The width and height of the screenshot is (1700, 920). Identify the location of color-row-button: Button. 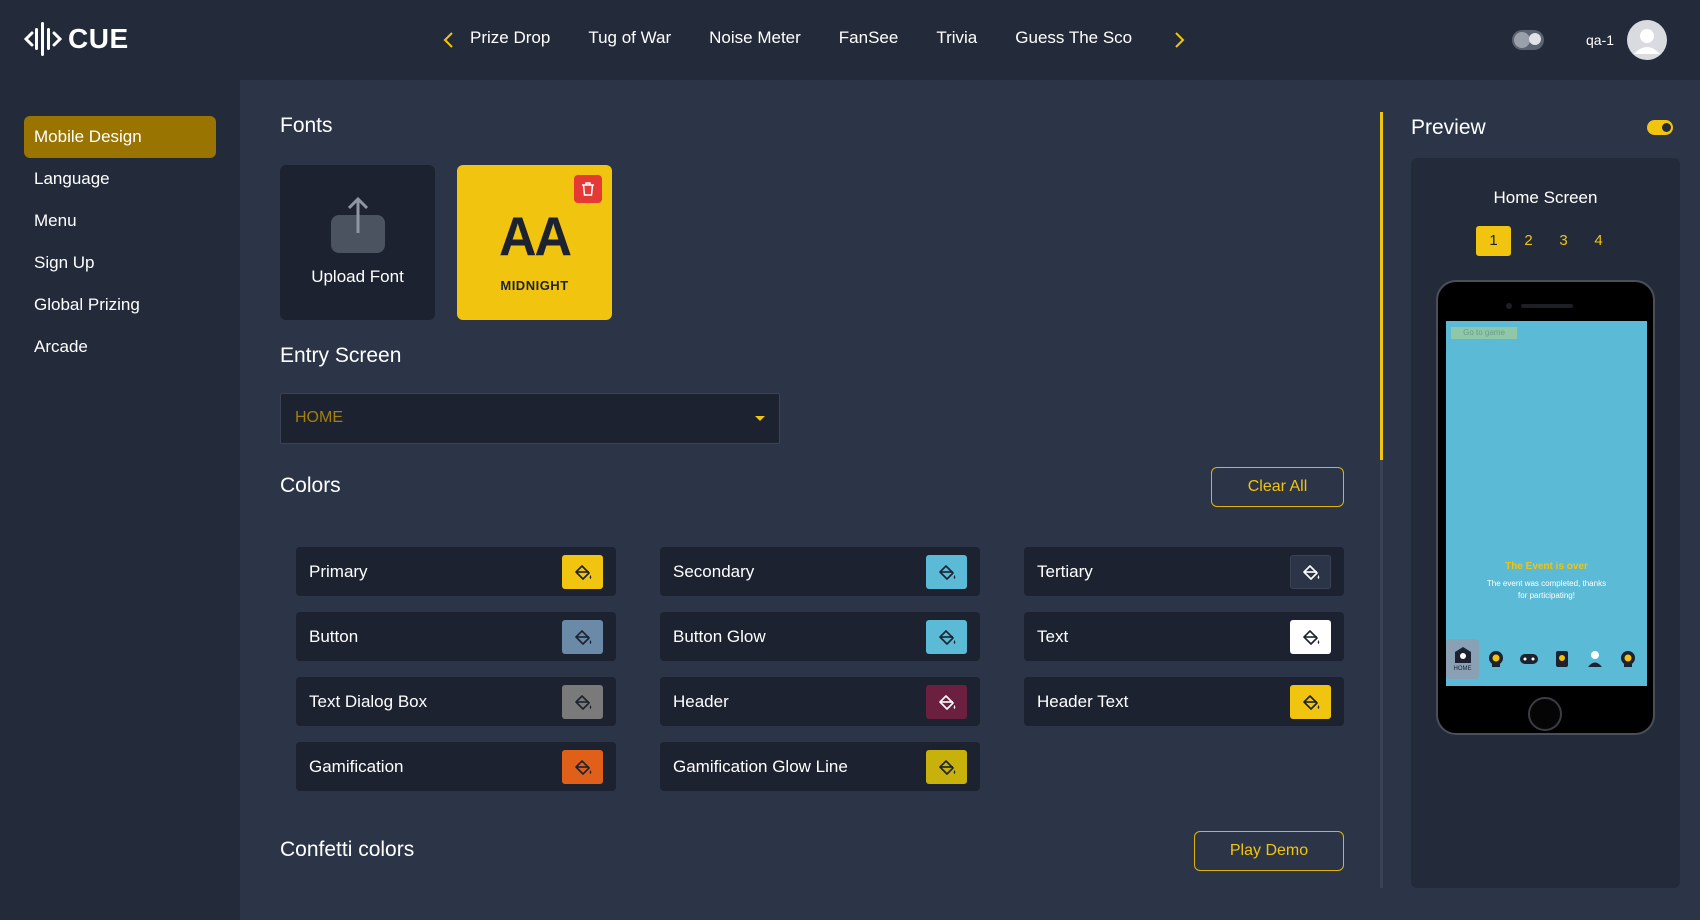
(456, 636).